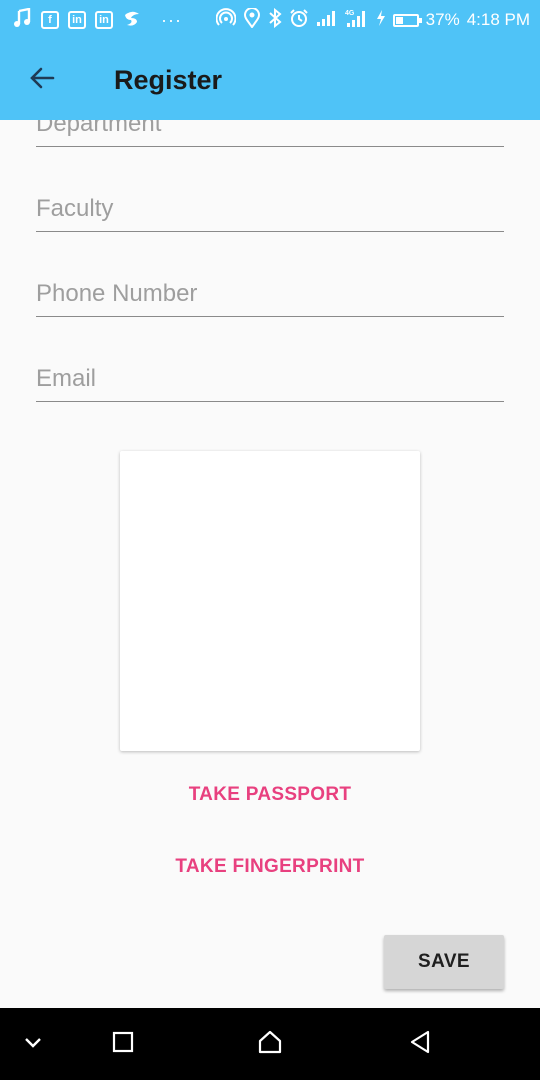 Image resolution: width=540 pixels, height=1080 pixels. What do you see at coordinates (357, 20) in the screenshot?
I see `signal-4g-icon: 4G` at bounding box center [357, 20].